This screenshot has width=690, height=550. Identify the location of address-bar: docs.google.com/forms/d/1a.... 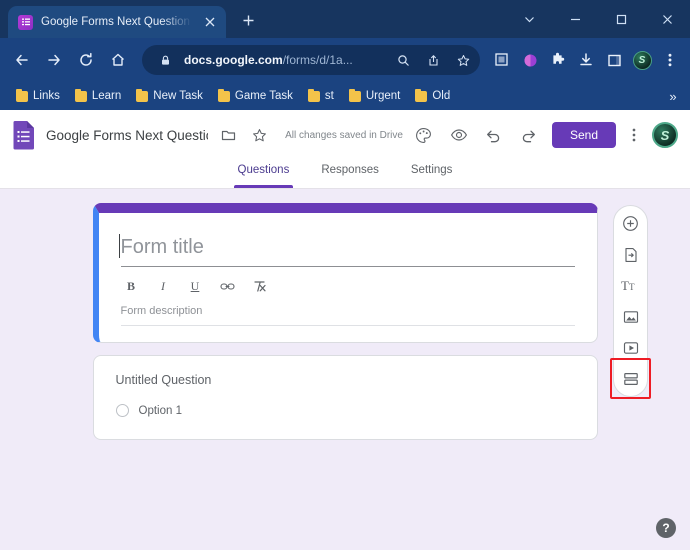
(311, 60).